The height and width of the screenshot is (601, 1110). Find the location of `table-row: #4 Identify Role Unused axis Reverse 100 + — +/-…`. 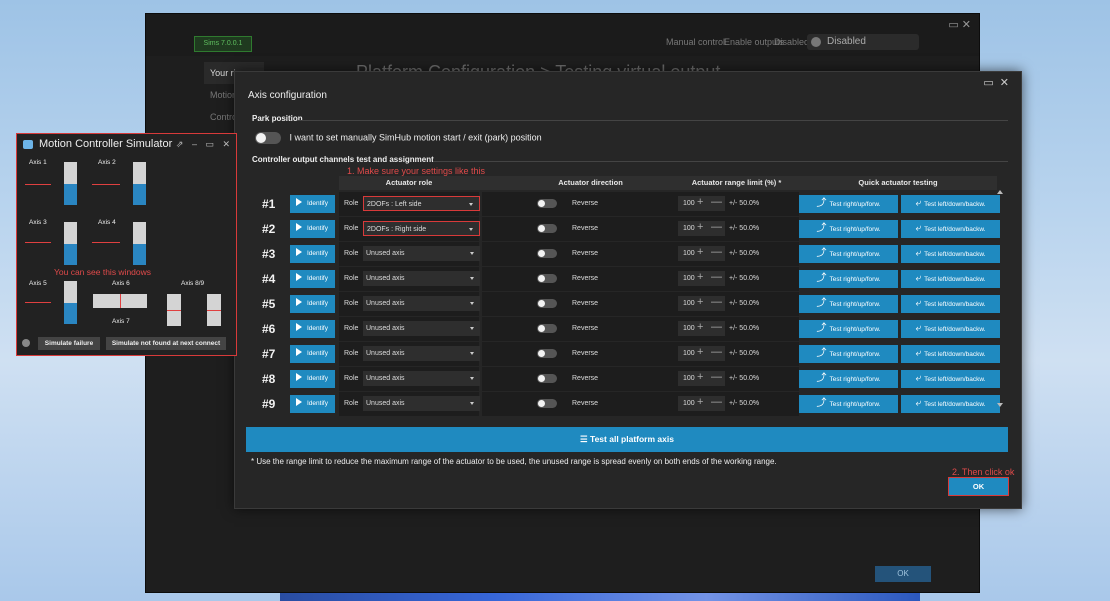

table-row: #4 Identify Role Unused axis Reverse 100 + — +/-… is located at coordinates (623, 279).